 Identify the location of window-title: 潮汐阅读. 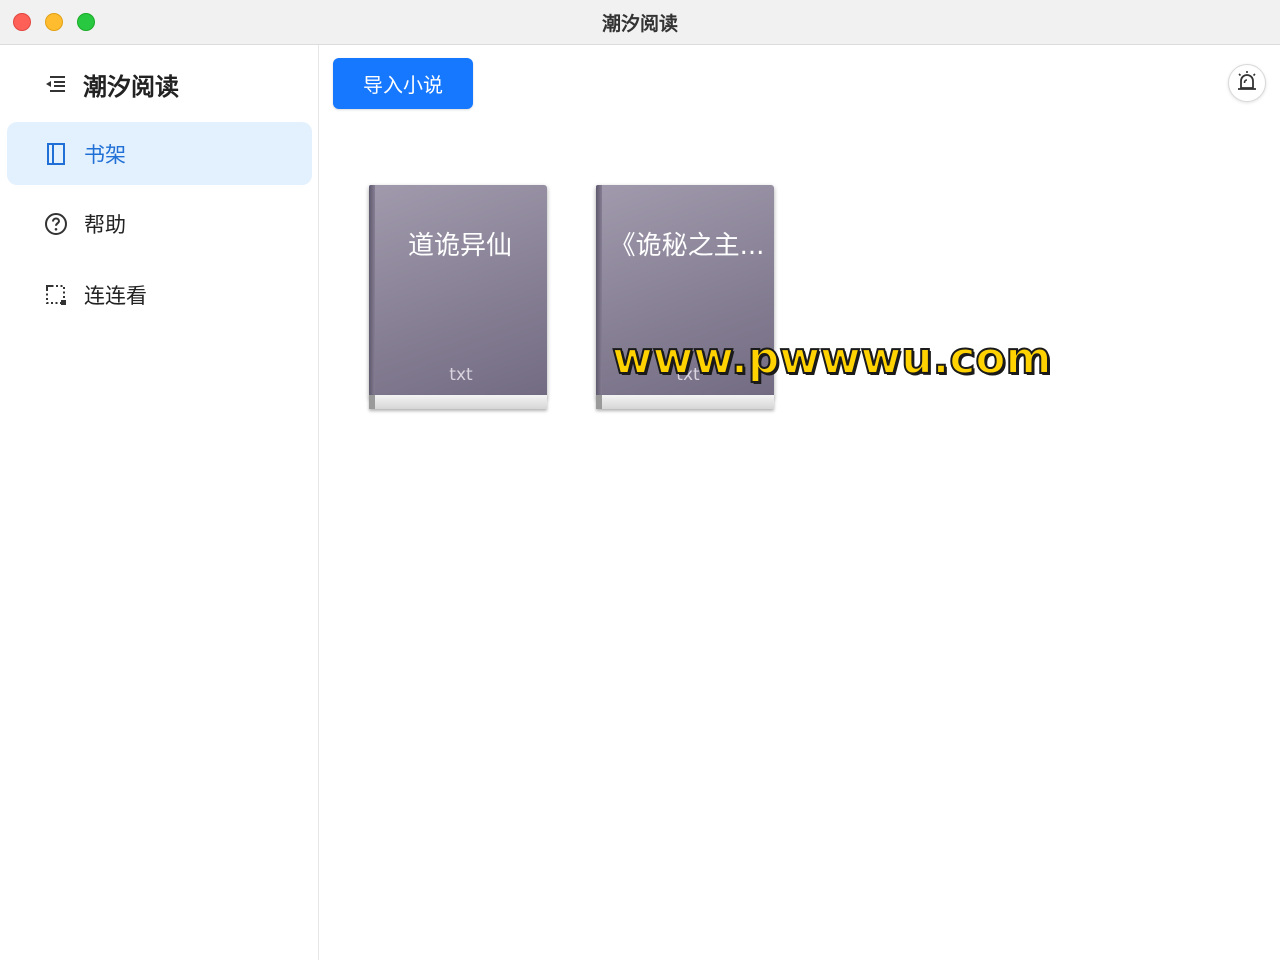
(639, 24).